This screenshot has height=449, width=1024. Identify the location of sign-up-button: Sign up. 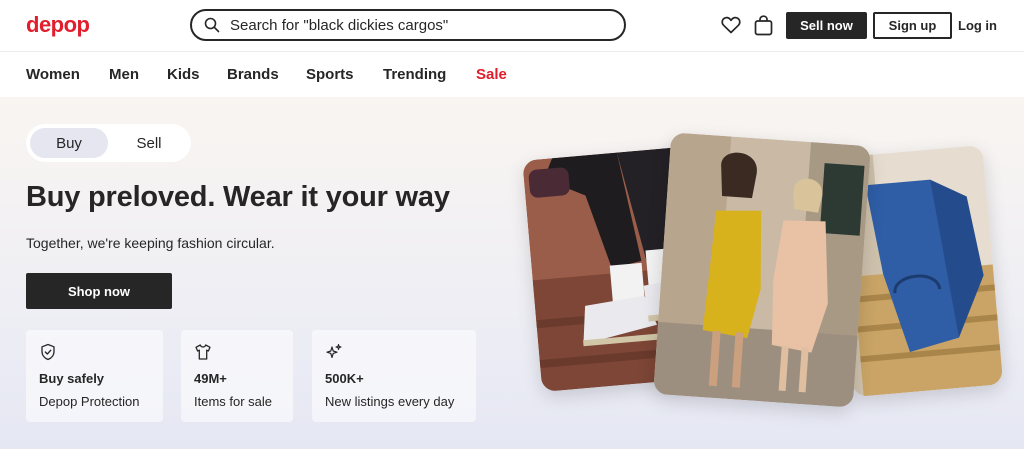
(912, 25).